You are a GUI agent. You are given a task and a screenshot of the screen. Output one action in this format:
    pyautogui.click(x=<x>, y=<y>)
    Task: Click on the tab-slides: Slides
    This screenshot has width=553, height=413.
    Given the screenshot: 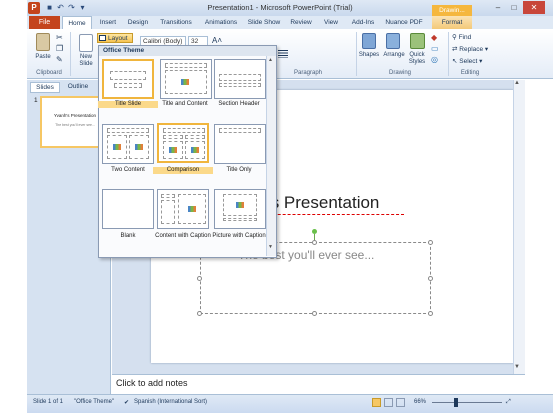 What is the action you would take?
    pyautogui.click(x=45, y=87)
    